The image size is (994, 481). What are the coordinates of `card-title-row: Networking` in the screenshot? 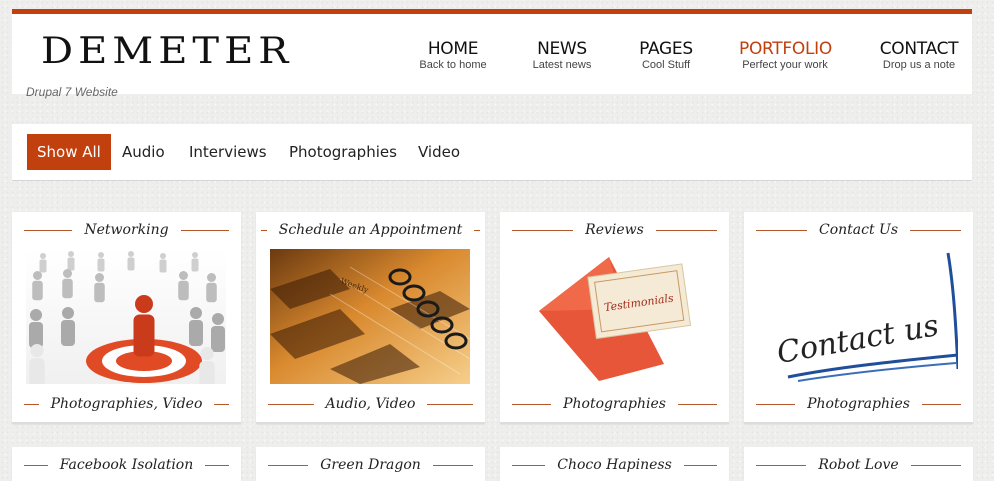 It's located at (126, 230).